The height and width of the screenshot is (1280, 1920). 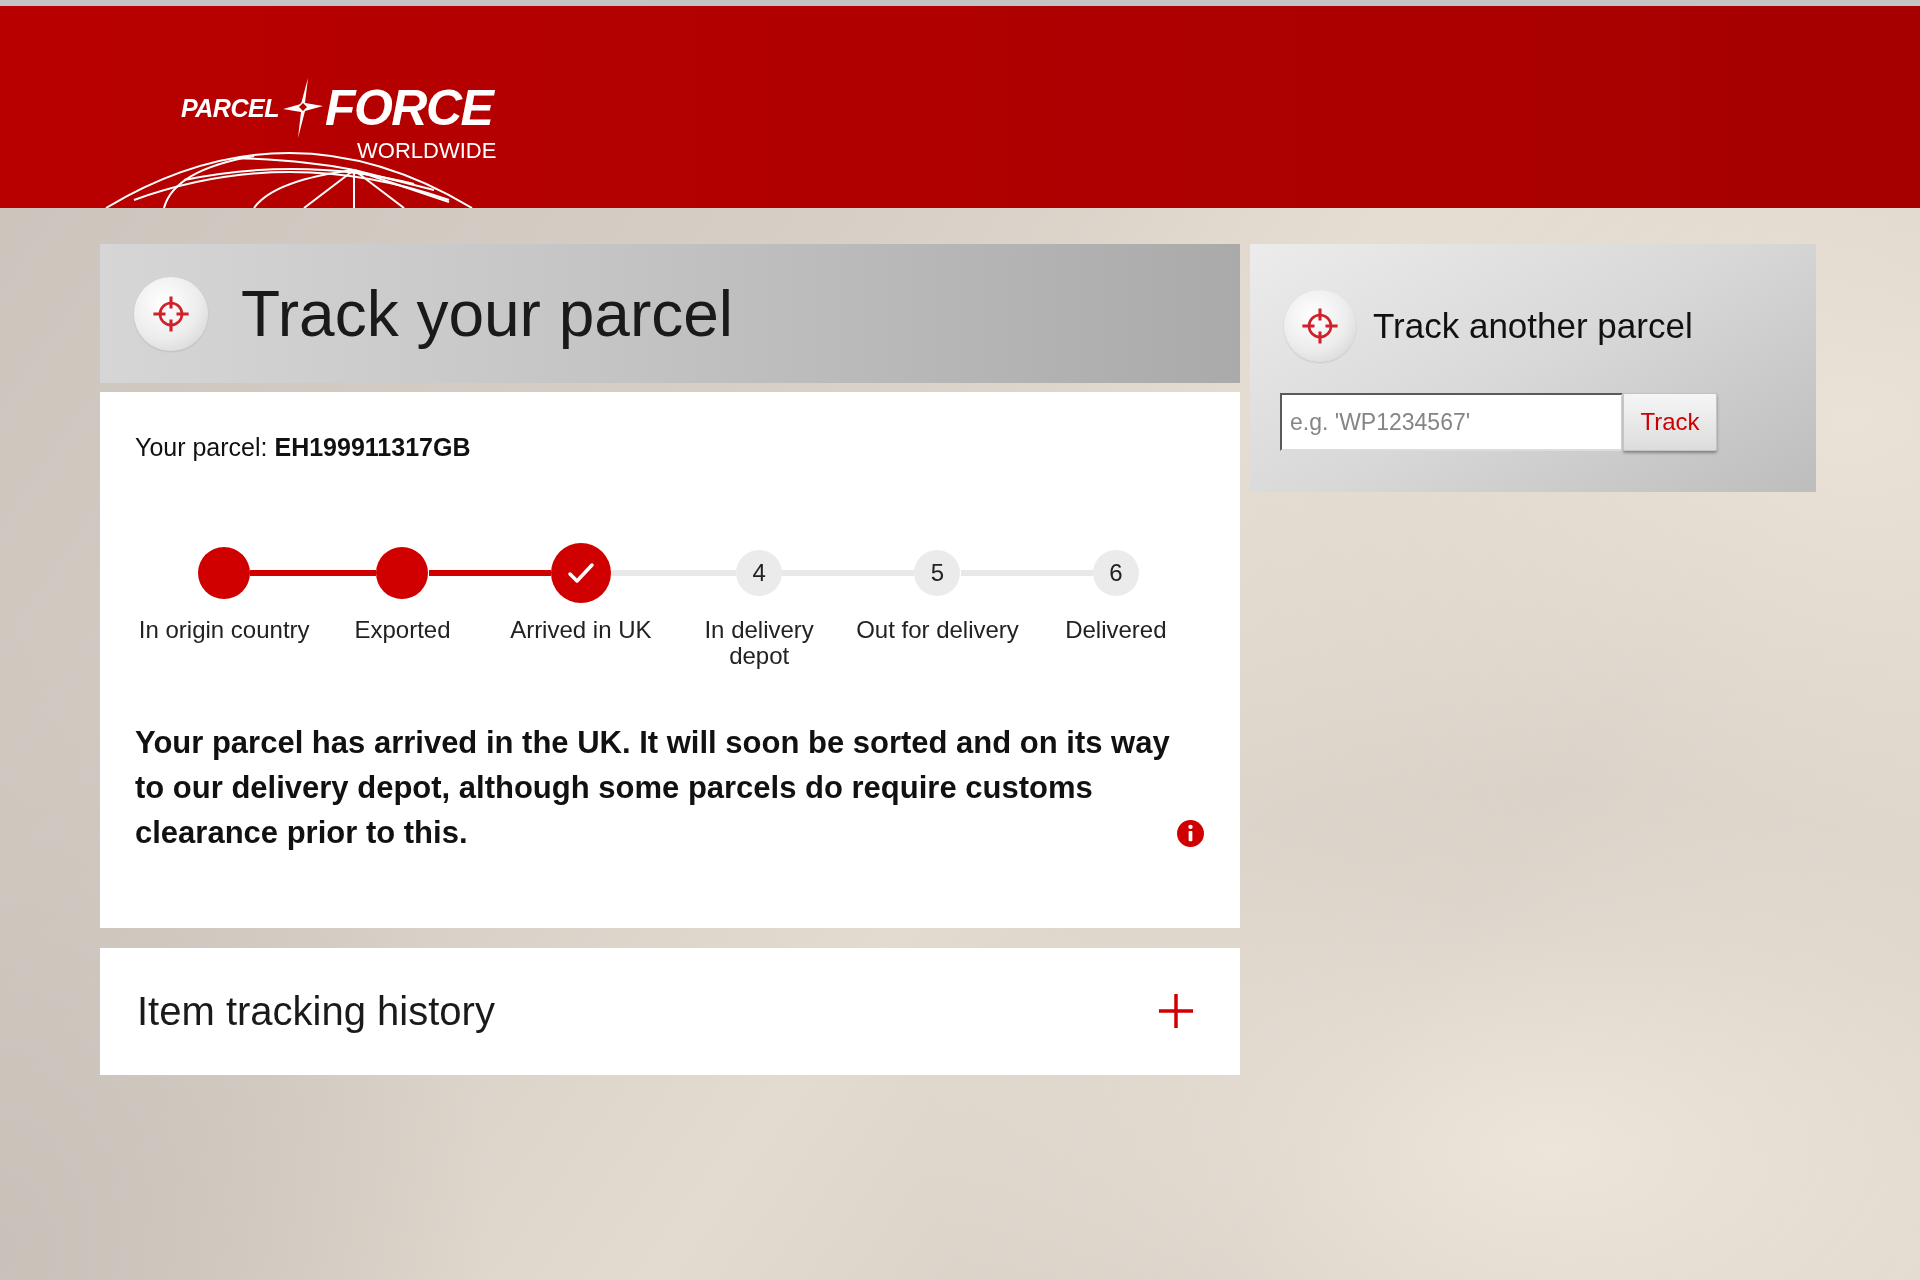 What do you see at coordinates (1176, 1011) in the screenshot?
I see `plus-icon` at bounding box center [1176, 1011].